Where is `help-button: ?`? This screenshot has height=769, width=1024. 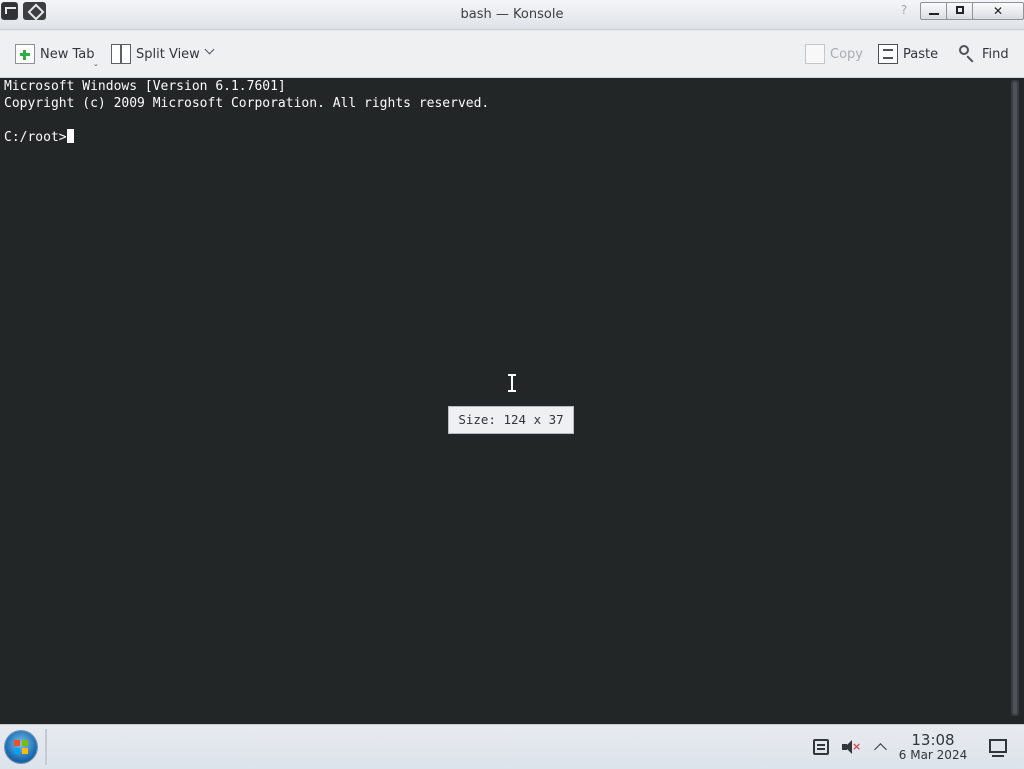
help-button: ? is located at coordinates (904, 11).